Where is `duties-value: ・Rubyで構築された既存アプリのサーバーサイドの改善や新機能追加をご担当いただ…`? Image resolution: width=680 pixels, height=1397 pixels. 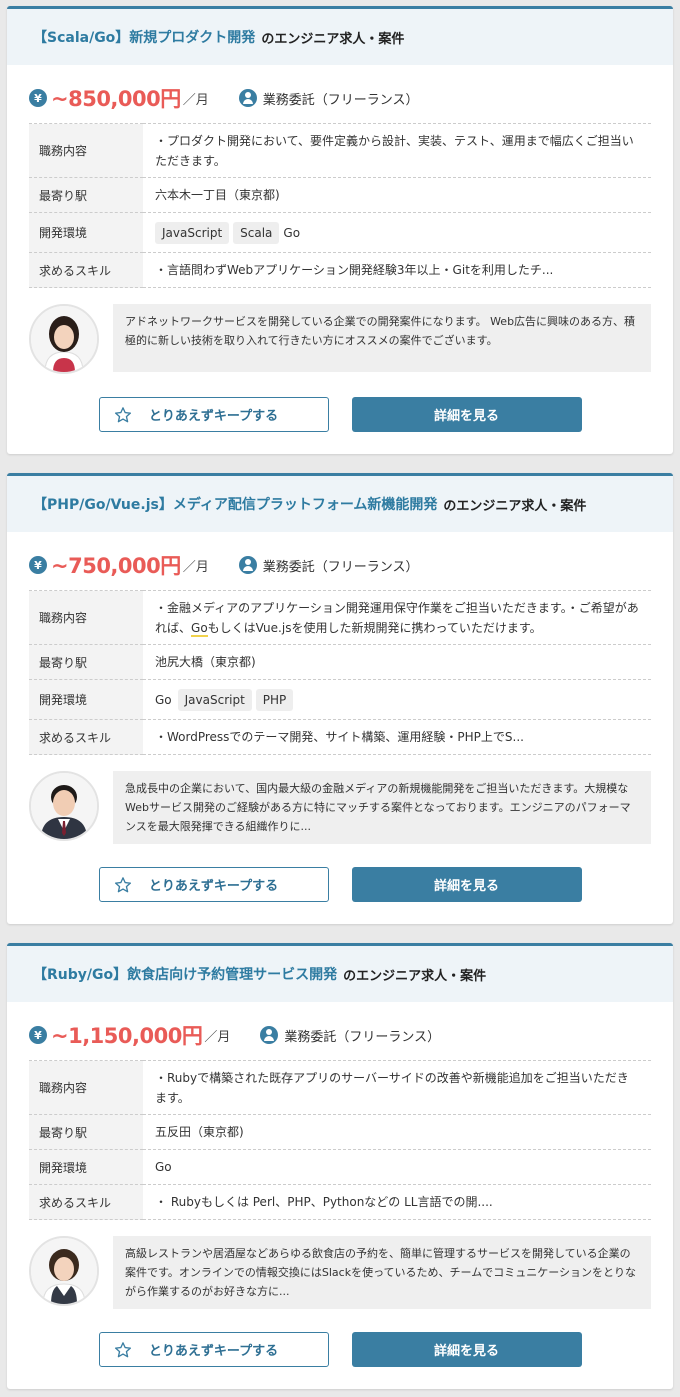
duties-value: ・Rubyで構築された既存アプリのサーバーサイドの改善や新機能追加をご担当いただ… is located at coordinates (392, 1087).